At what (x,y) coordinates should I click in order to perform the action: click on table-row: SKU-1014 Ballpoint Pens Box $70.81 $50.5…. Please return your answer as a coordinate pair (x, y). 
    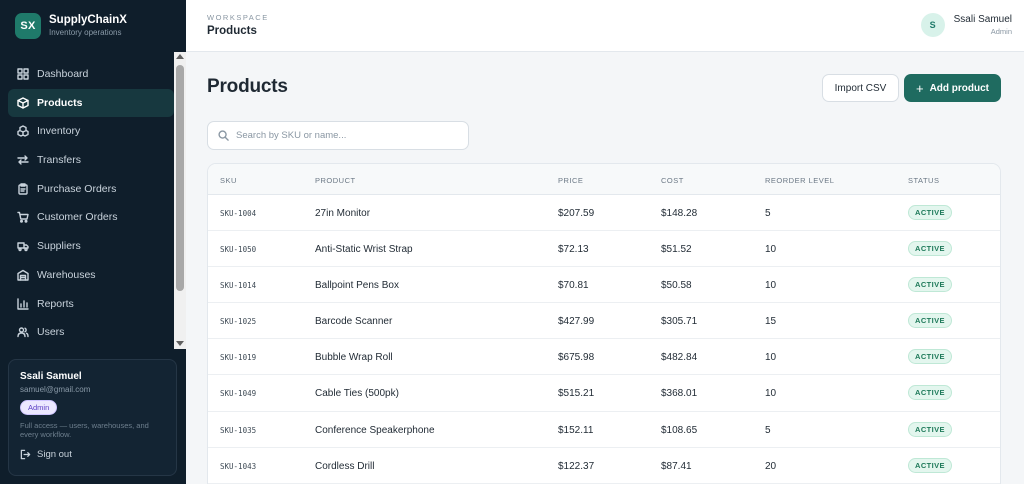
    Looking at the image, I should click on (604, 285).